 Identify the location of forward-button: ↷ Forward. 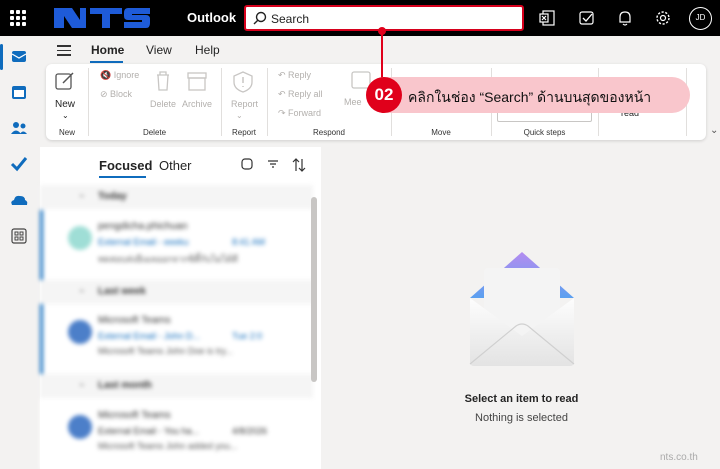
(299, 113).